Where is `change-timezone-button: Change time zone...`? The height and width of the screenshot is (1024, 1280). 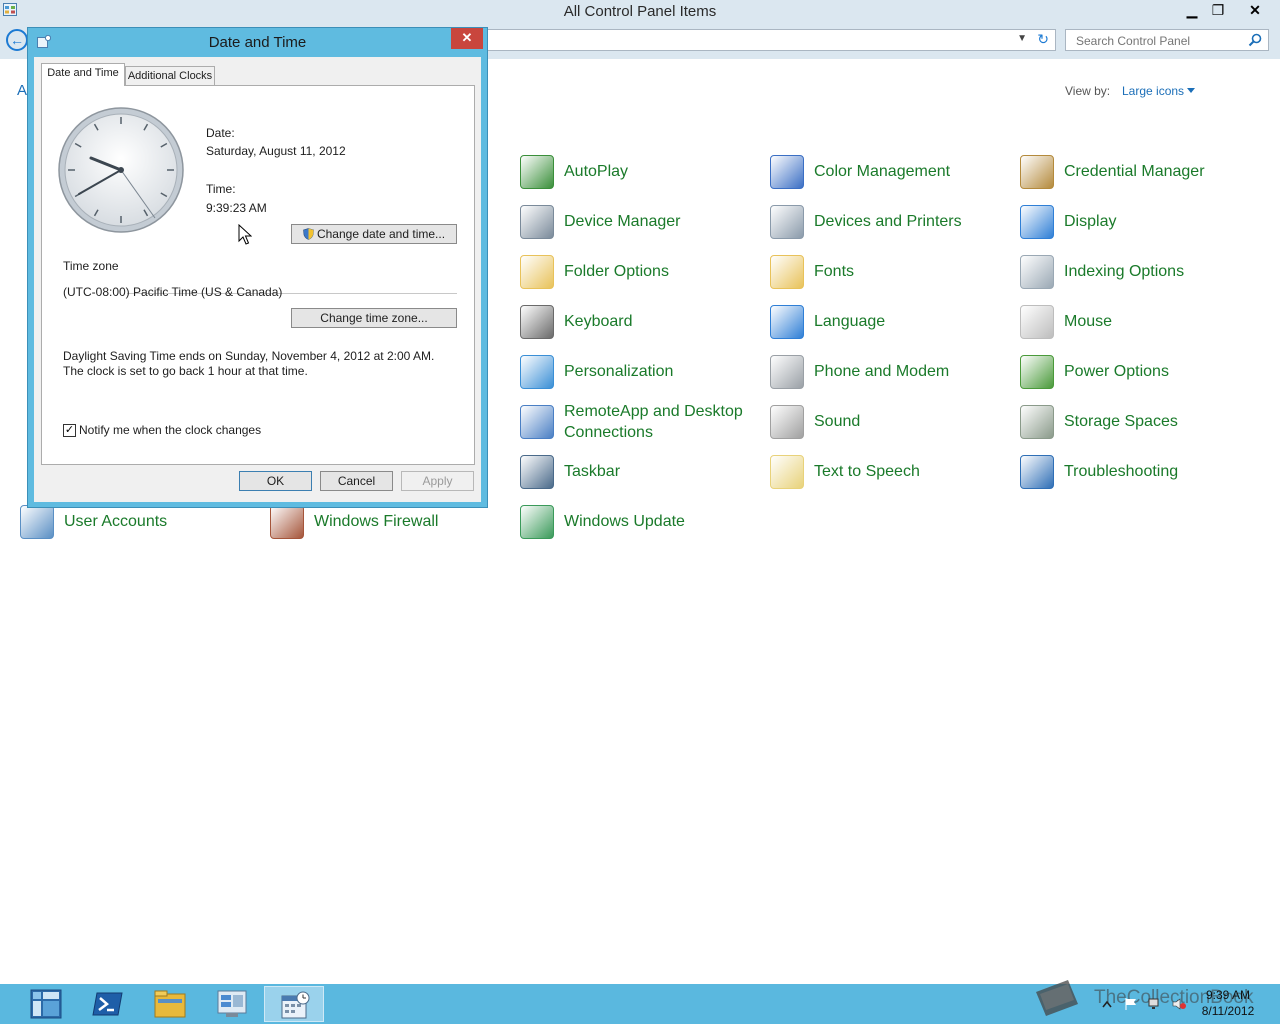 change-timezone-button: Change time zone... is located at coordinates (374, 318).